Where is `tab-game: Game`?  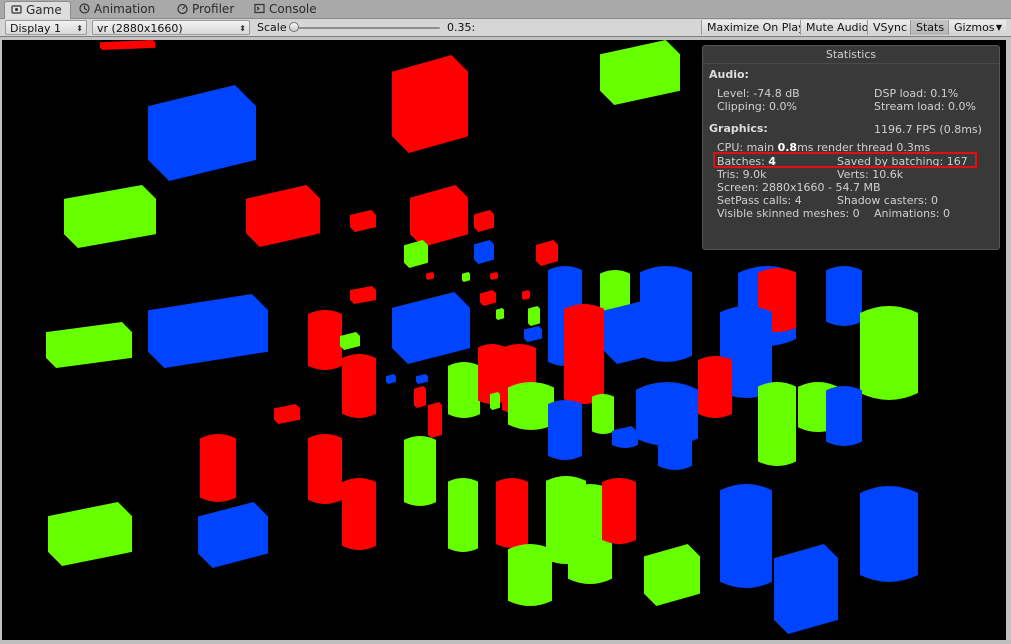
tab-game: Game is located at coordinates (37, 10).